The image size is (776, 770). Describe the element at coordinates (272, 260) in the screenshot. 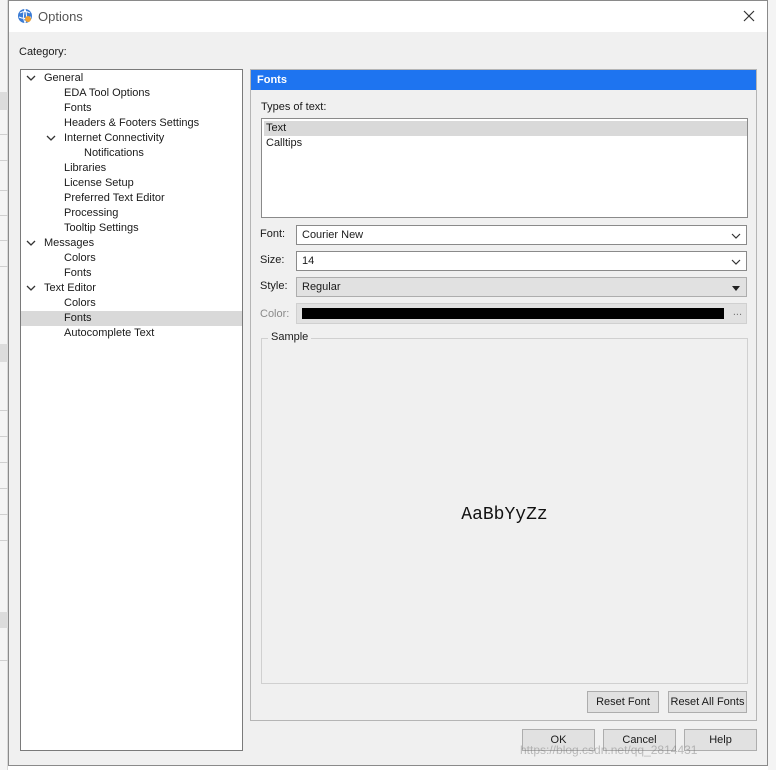

I see `size-label: Size:` at that location.